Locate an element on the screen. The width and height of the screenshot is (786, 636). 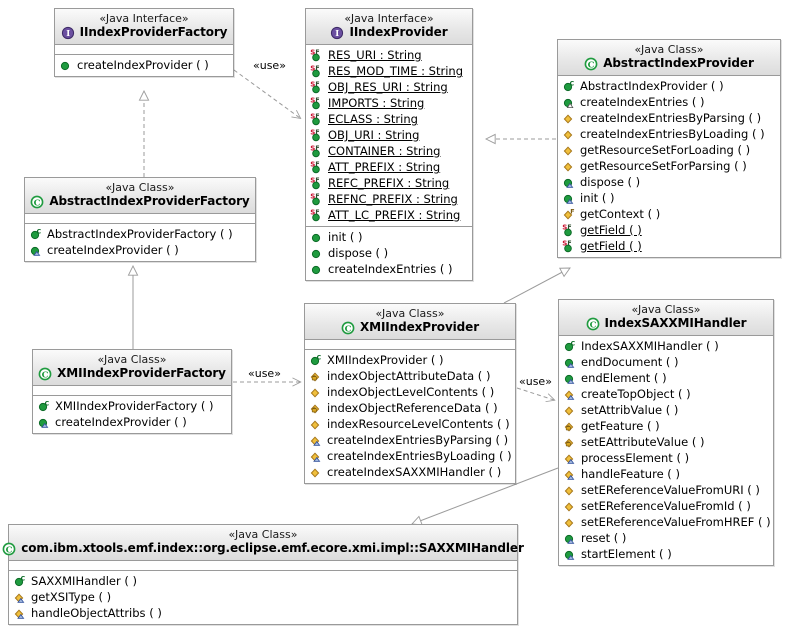
interface-icon: I is located at coordinates (68, 33).